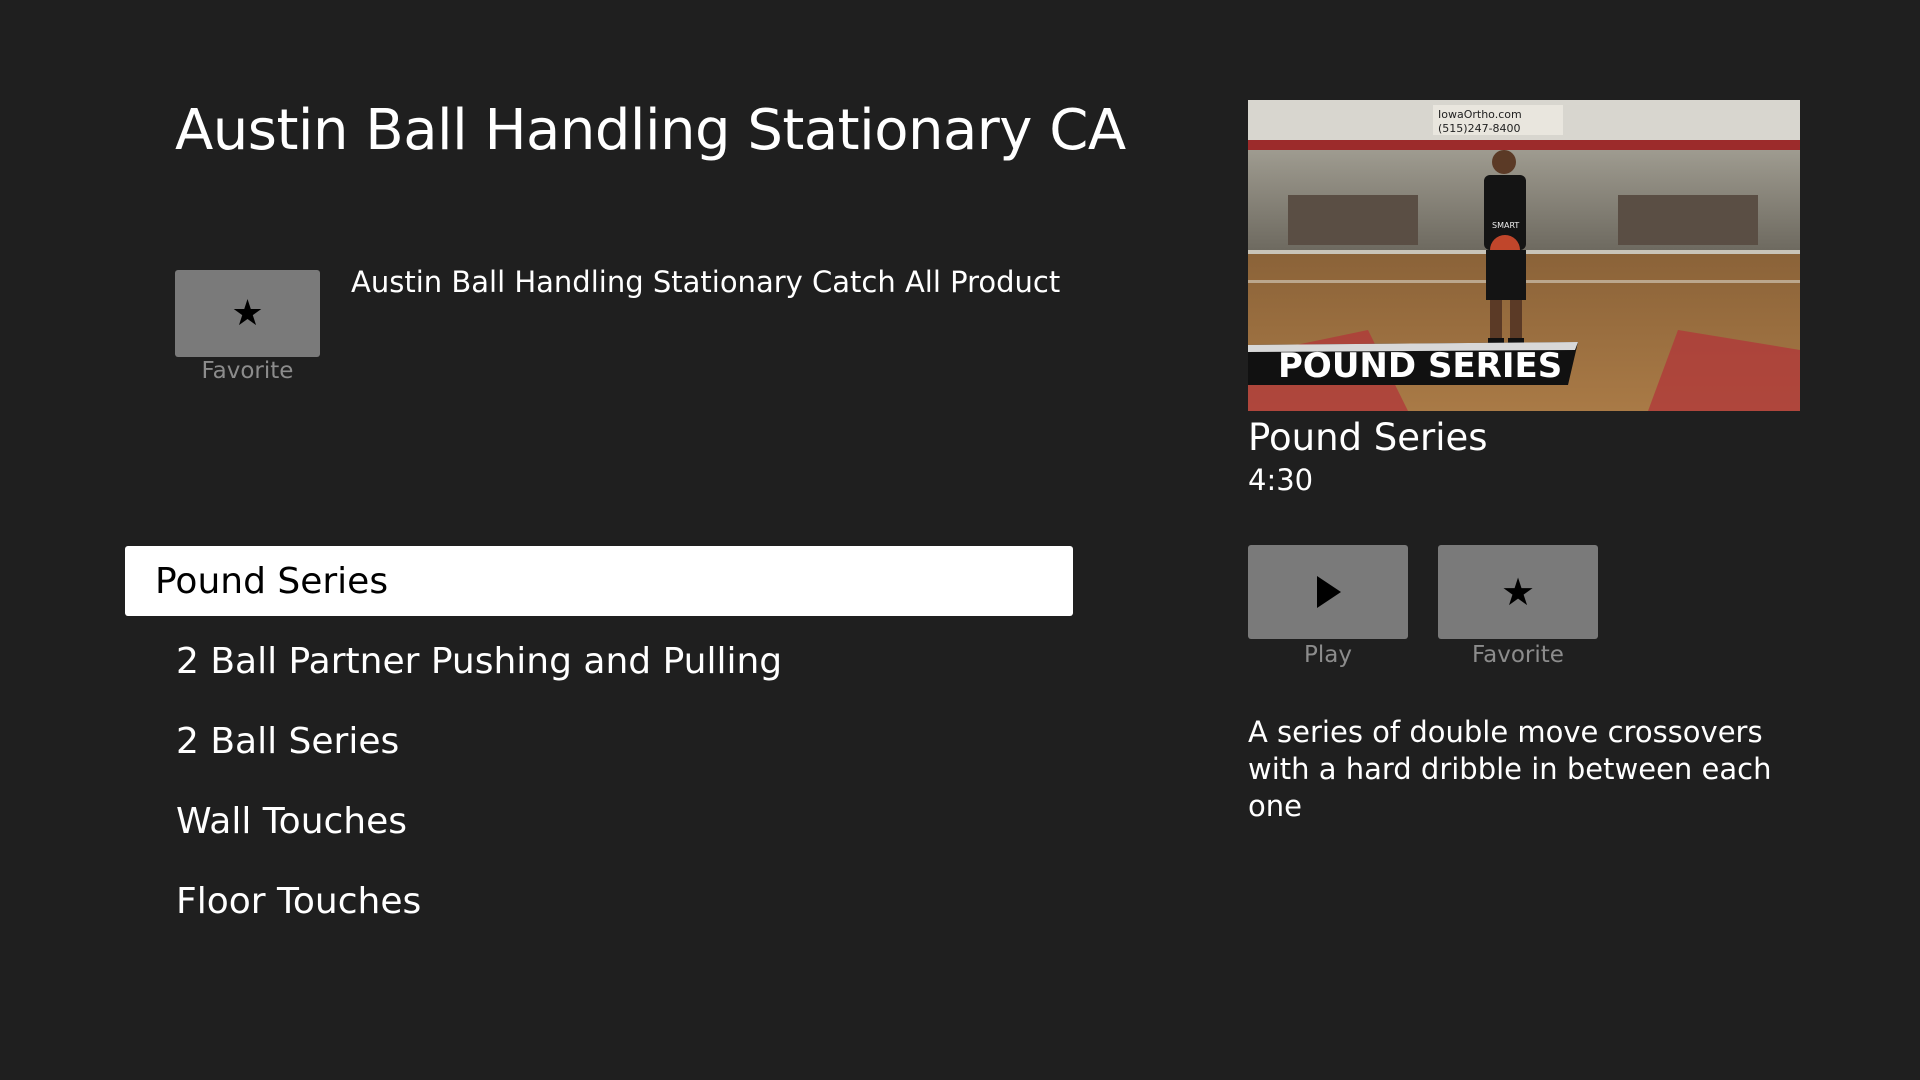 Image resolution: width=1920 pixels, height=1080 pixels. I want to click on episode-item-2-ball-partner: 2 Ball Partner Pushing and Pulling, so click(599, 661).